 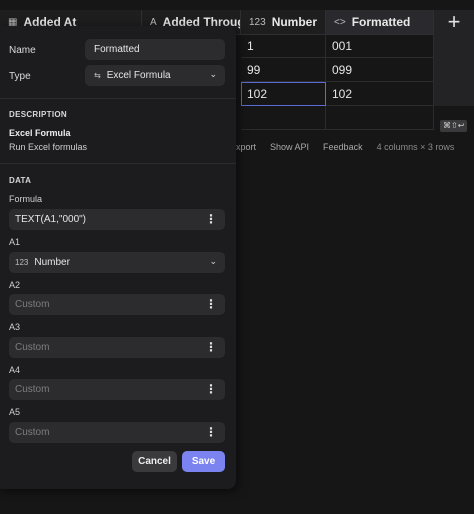 What do you see at coordinates (20, 180) in the screenshot?
I see `data-heading: DATA` at bounding box center [20, 180].